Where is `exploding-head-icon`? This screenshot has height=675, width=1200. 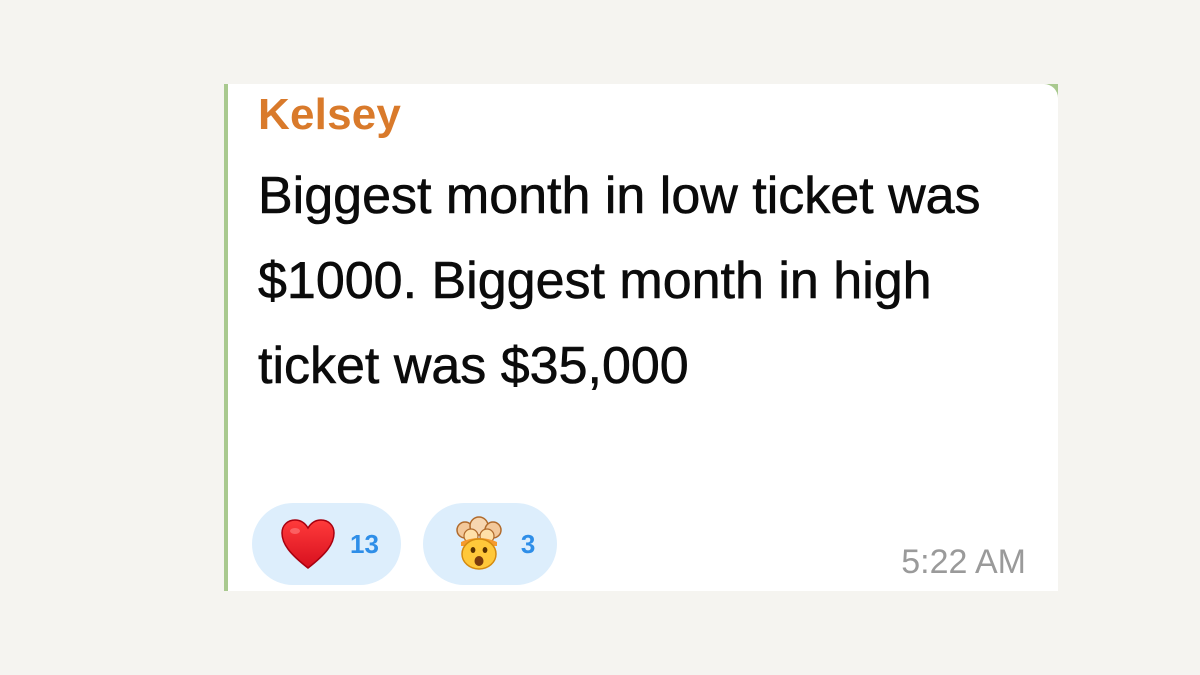
exploding-head-icon is located at coordinates (479, 544).